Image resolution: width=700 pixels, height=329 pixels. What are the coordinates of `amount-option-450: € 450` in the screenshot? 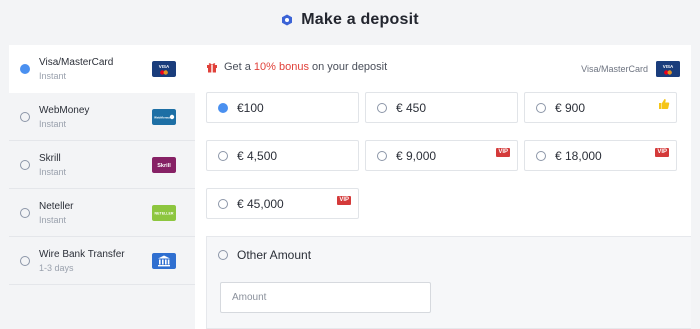 It's located at (441, 107).